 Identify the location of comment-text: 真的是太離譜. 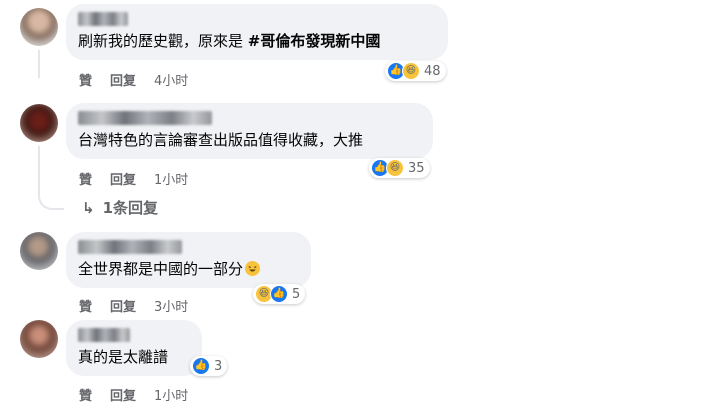
(123, 357).